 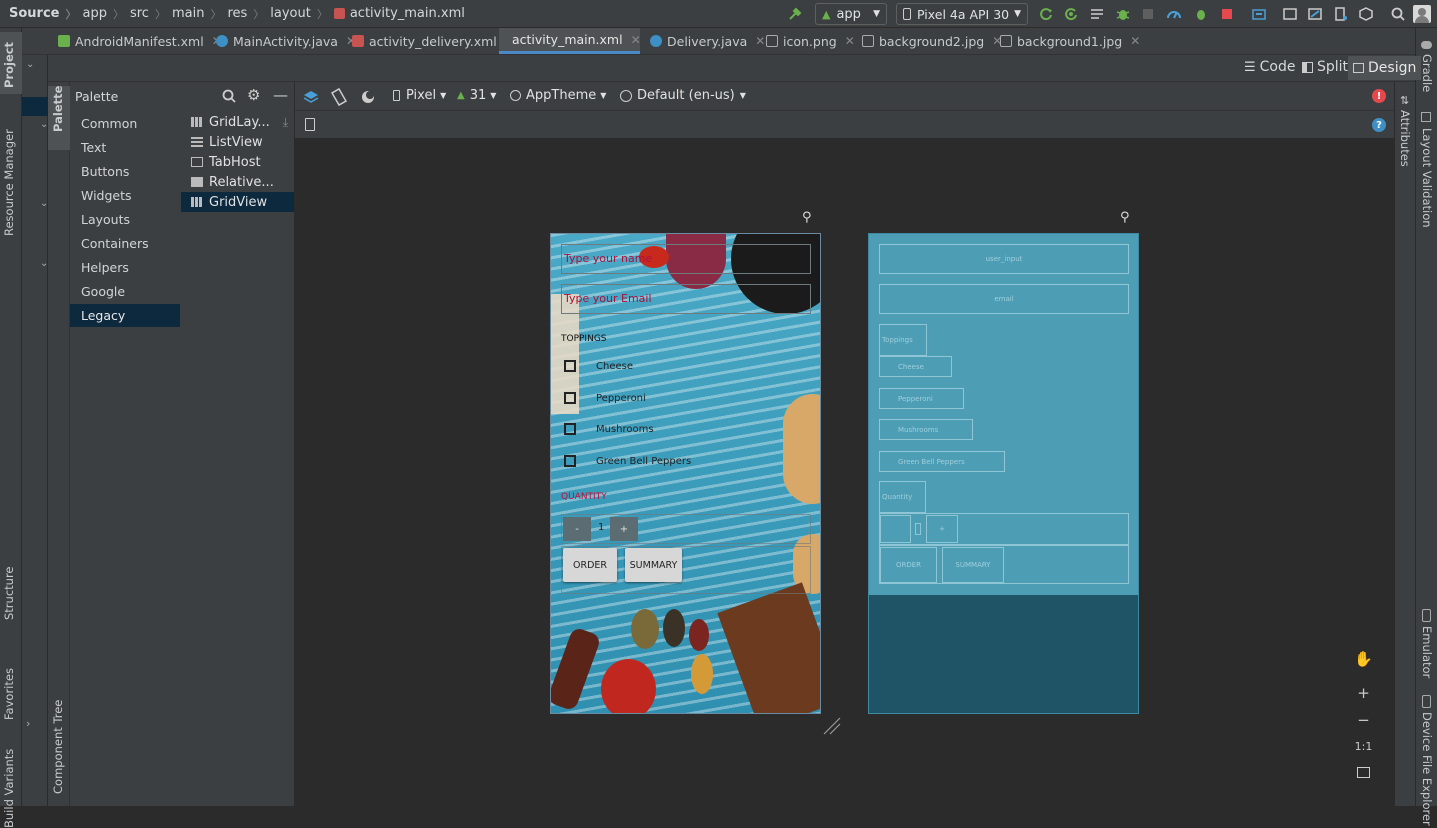 I want to click on palette-category: Common, so click(x=125, y=123).